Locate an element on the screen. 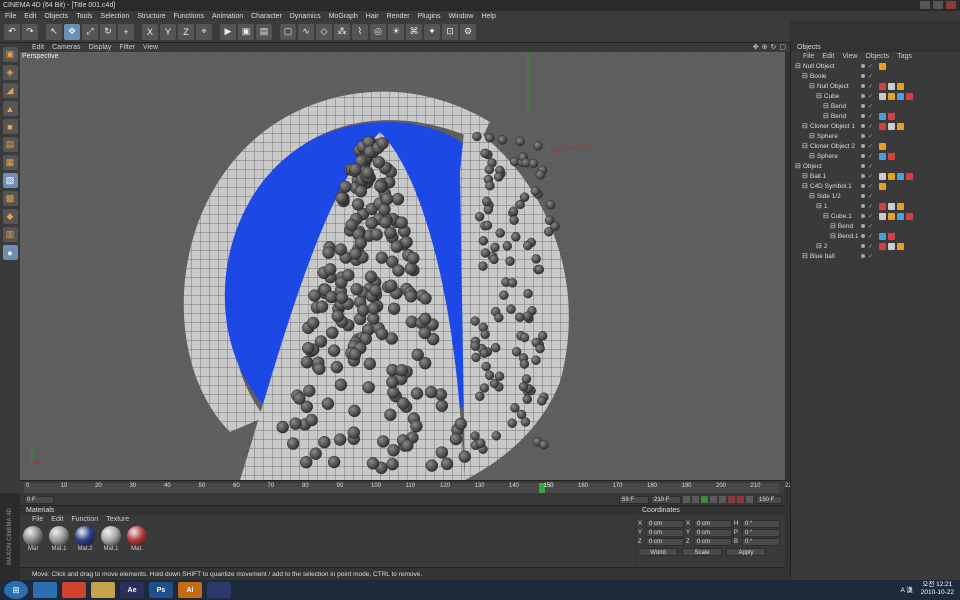 Image resolution: width=960 pixels, height=600 pixels. axis-mode-icon: ◢ is located at coordinates (10, 90).